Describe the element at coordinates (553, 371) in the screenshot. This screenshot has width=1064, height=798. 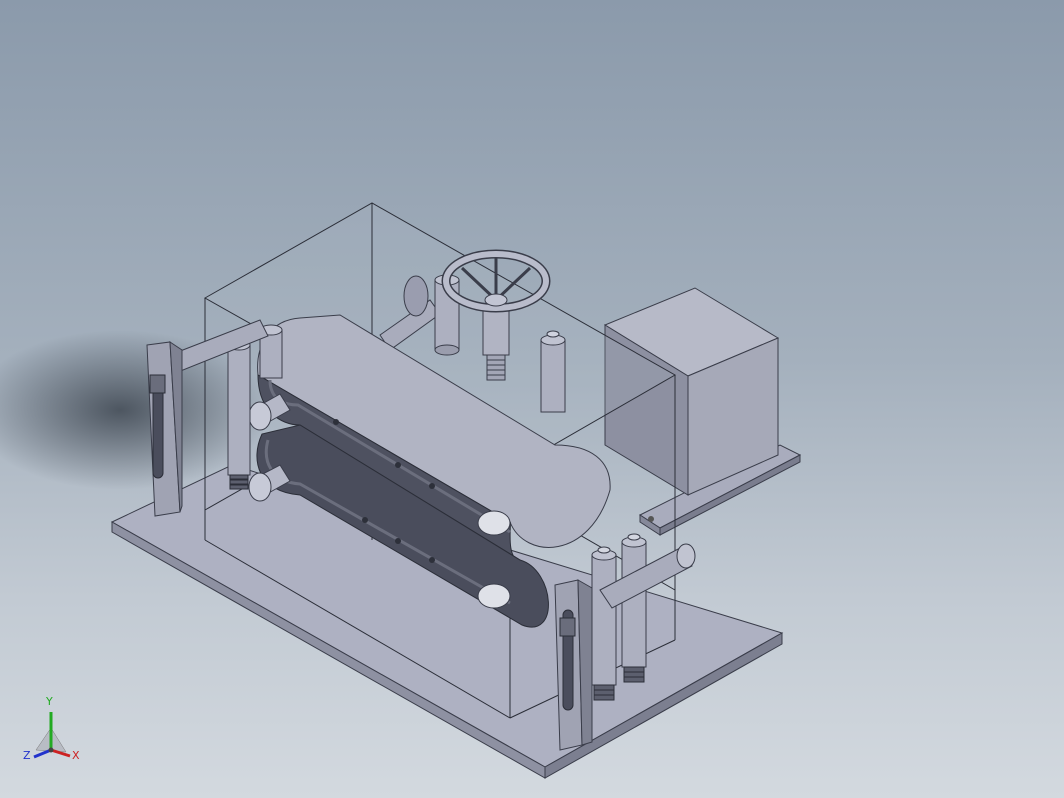
I see `support-pillar` at that location.